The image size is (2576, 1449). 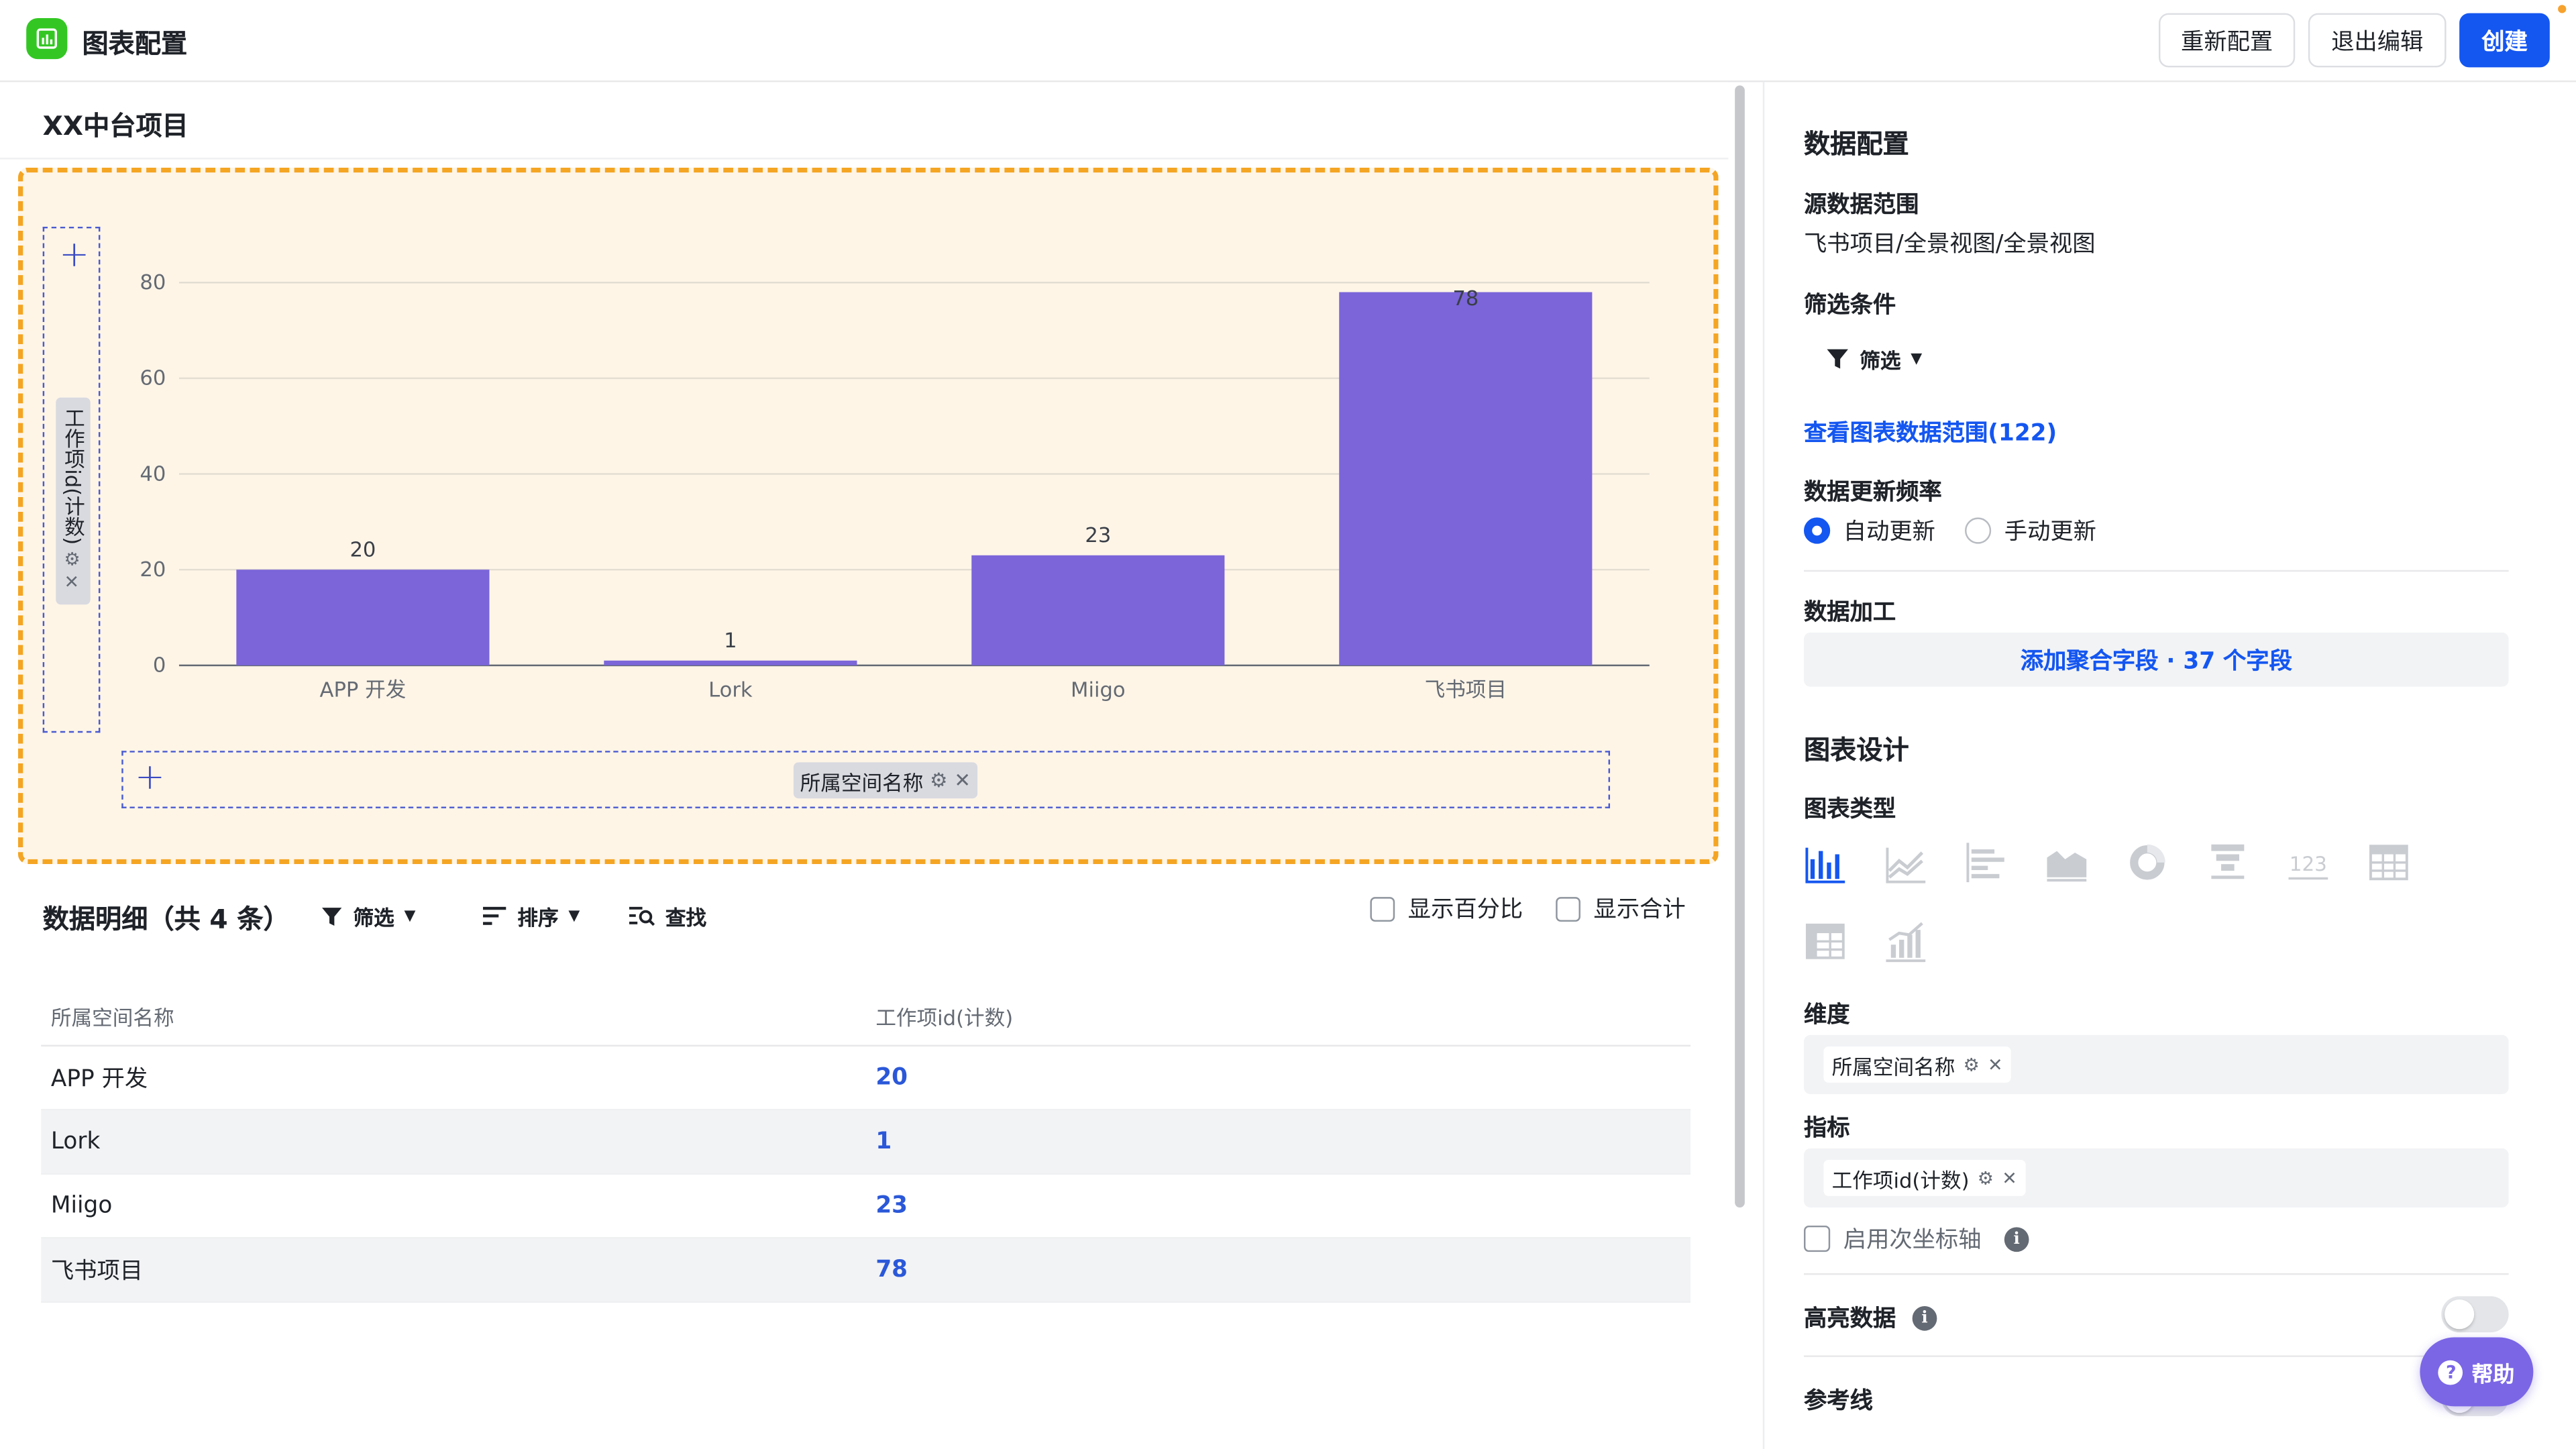 I want to click on area-chart-type-icon, so click(x=2066, y=862).